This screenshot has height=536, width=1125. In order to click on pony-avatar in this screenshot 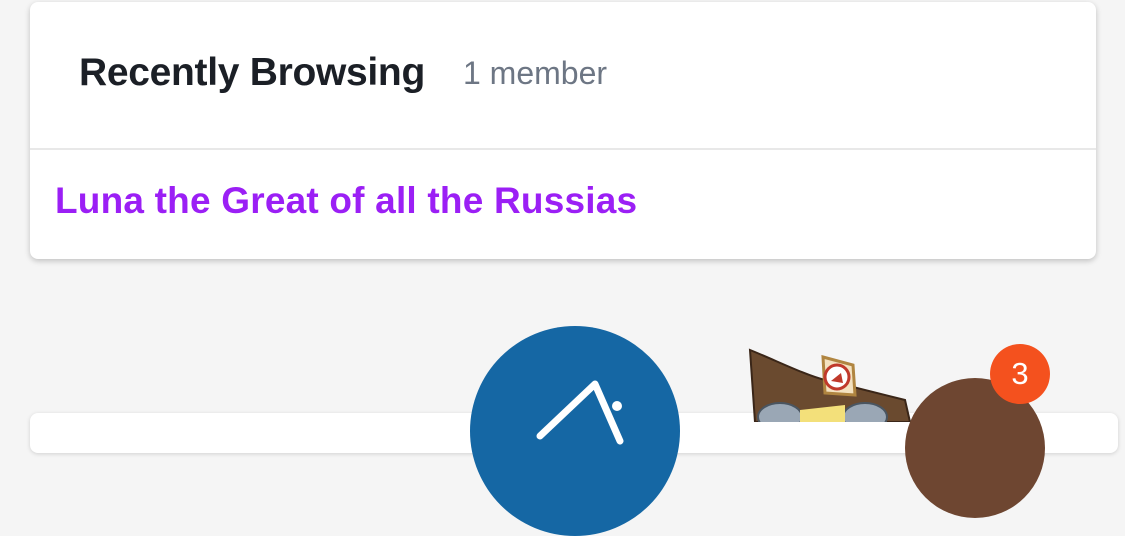, I will do `click(832, 383)`.